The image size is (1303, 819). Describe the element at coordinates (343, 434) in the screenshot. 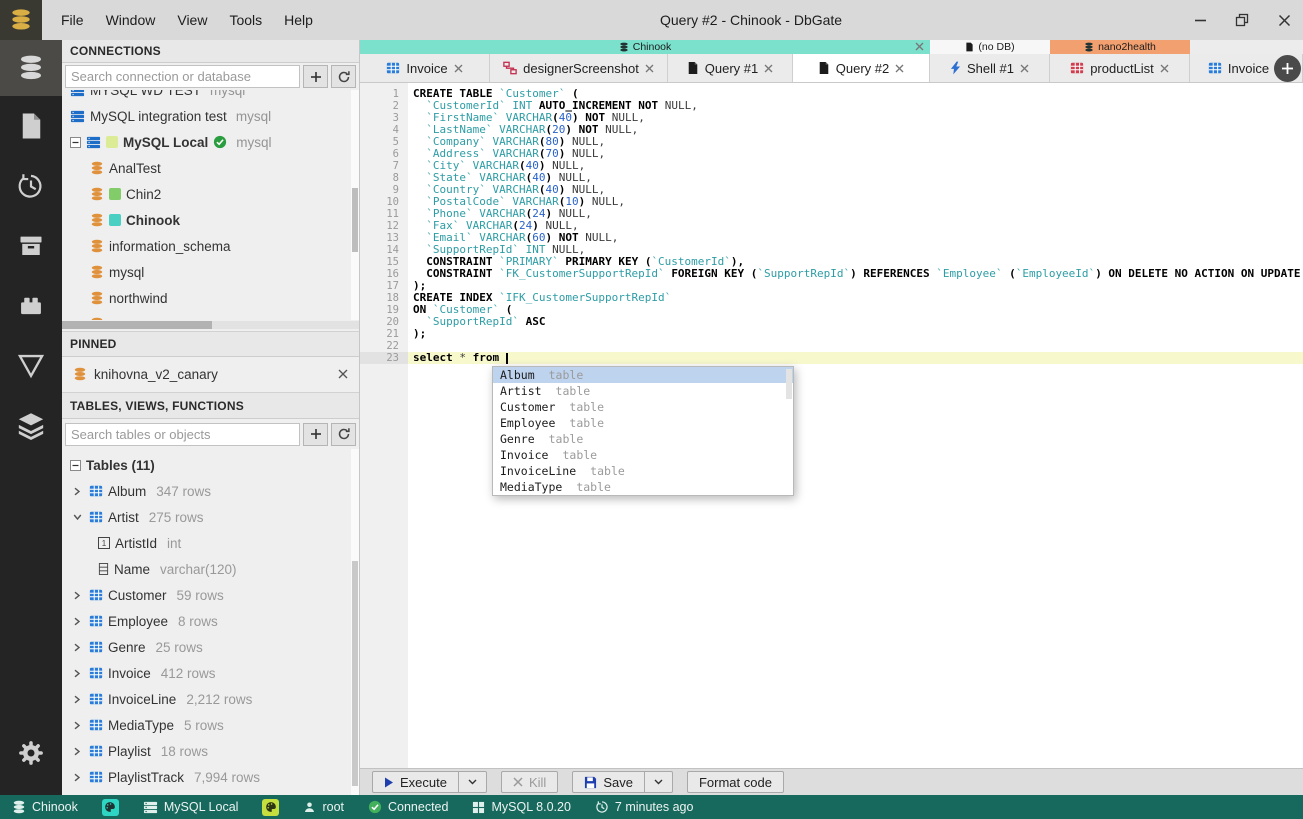

I see `refresh-tables-button` at that location.